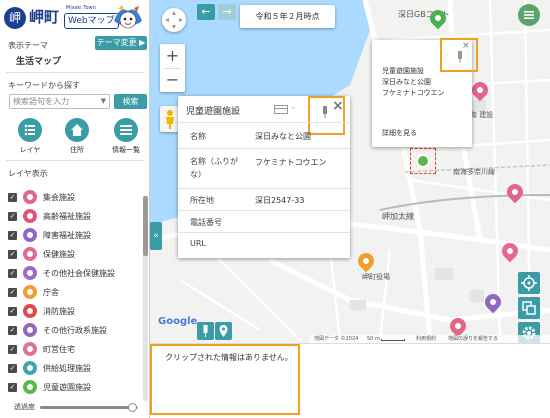 This screenshot has height=418, width=550. What do you see at coordinates (206, 12) in the screenshot?
I see `back-arrow-icon: ←` at bounding box center [206, 12].